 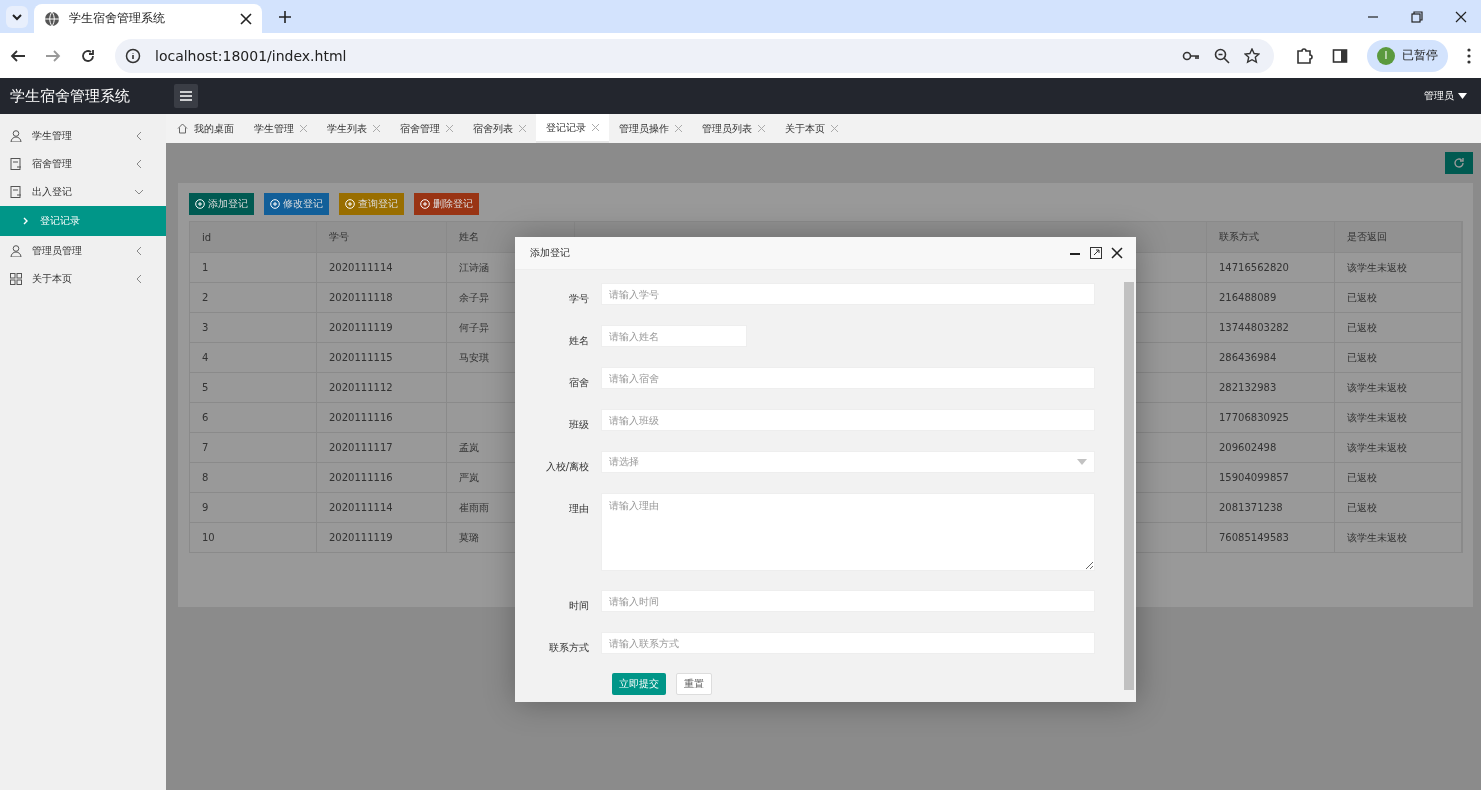 I want to click on sidebar-item: 学生管理, so click(x=83, y=136).